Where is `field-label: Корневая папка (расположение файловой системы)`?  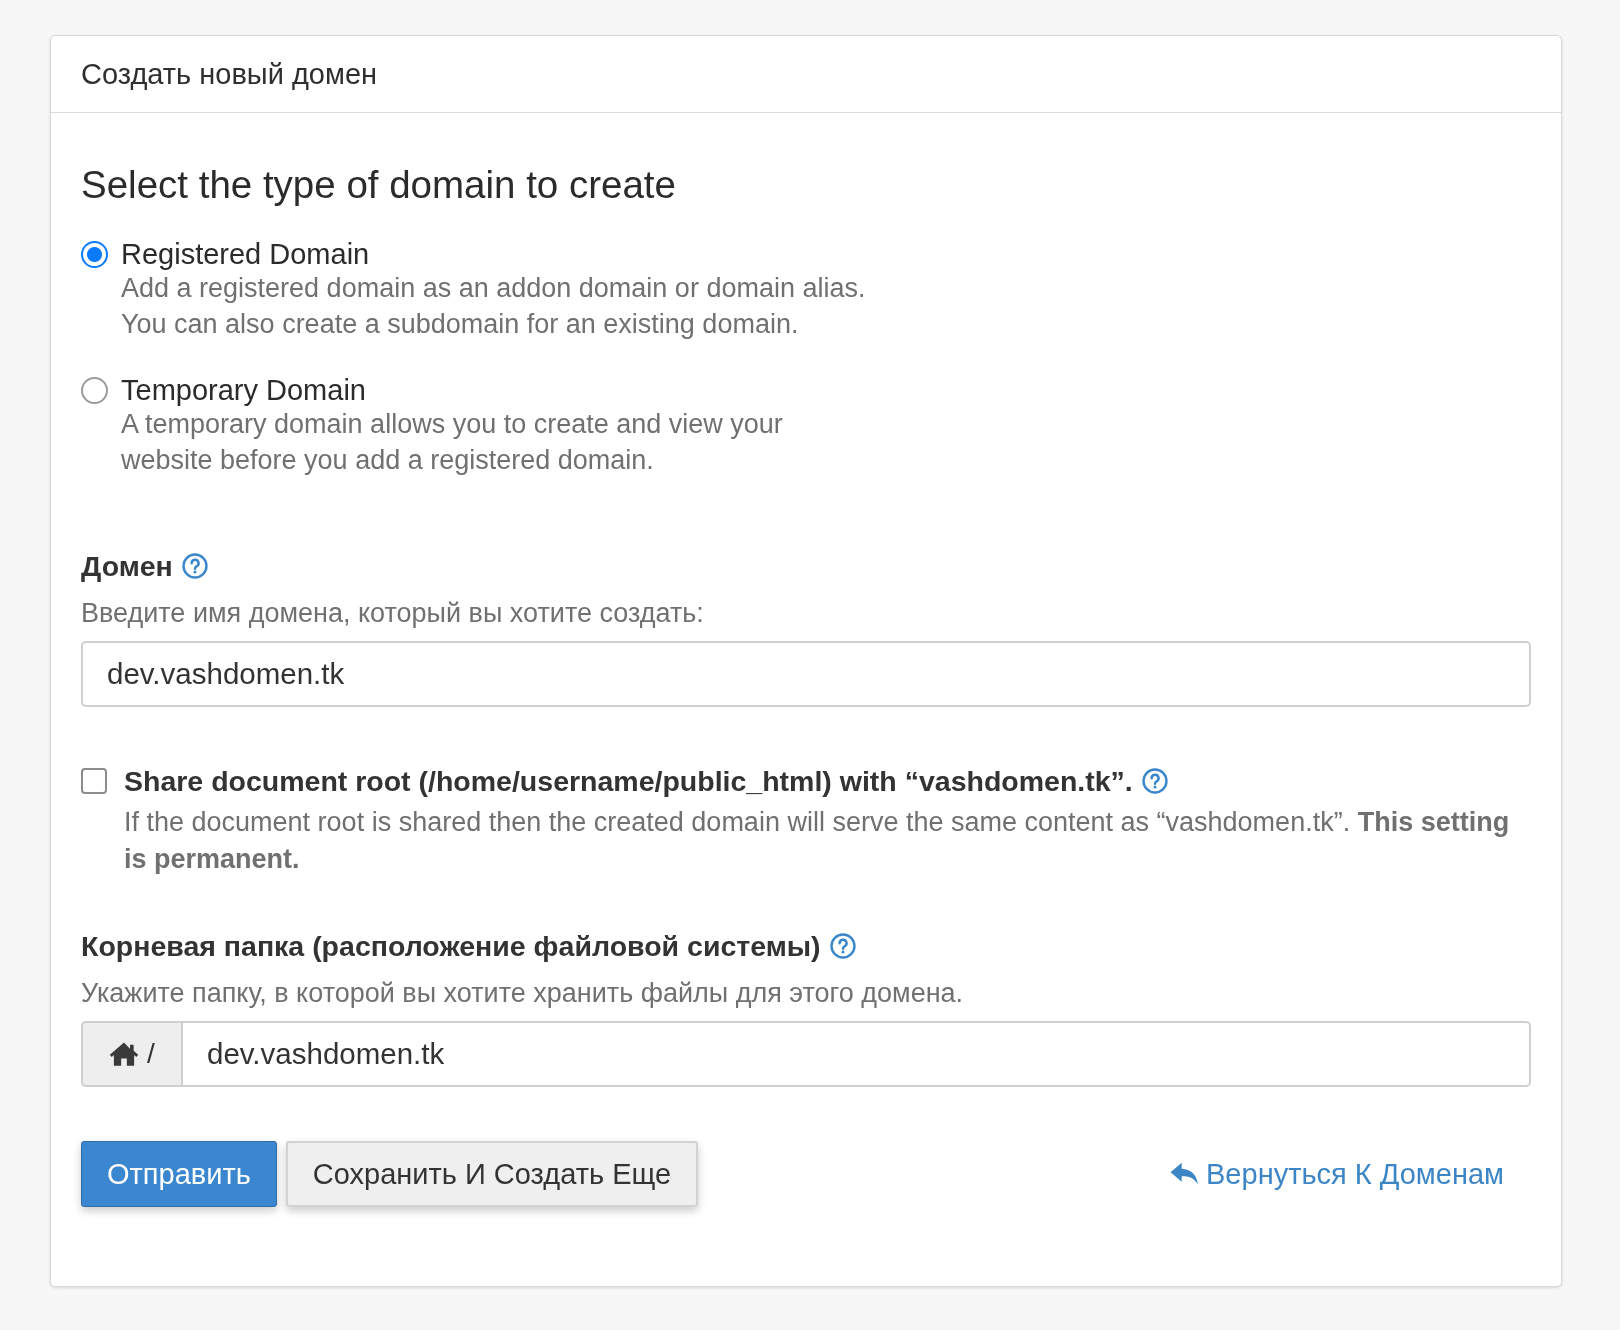
field-label: Корневая папка (расположение файловой системы) is located at coordinates (451, 946).